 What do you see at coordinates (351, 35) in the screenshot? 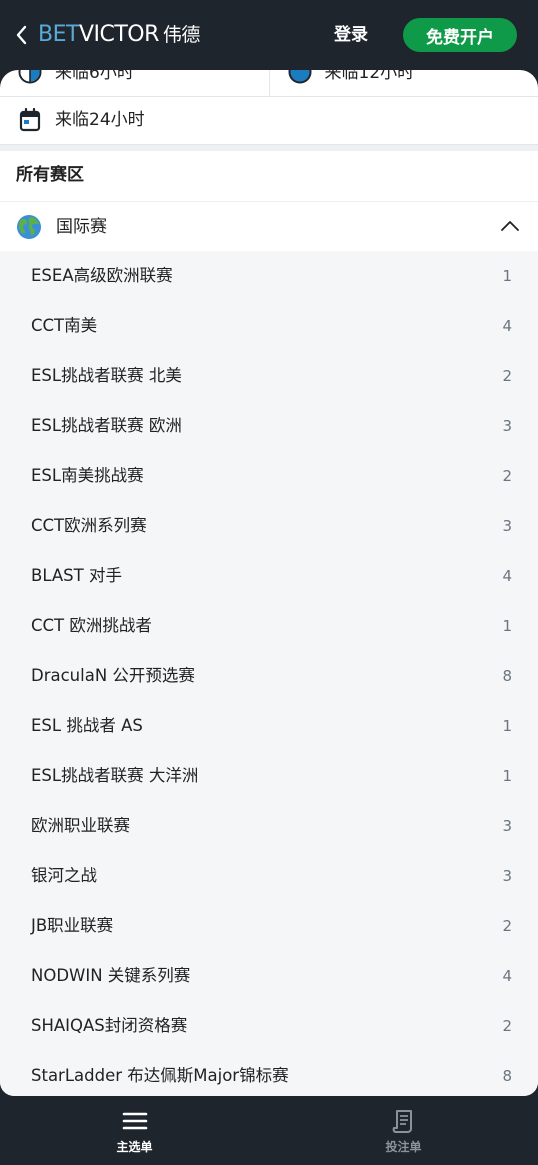
I see `login-button: 登录` at bounding box center [351, 35].